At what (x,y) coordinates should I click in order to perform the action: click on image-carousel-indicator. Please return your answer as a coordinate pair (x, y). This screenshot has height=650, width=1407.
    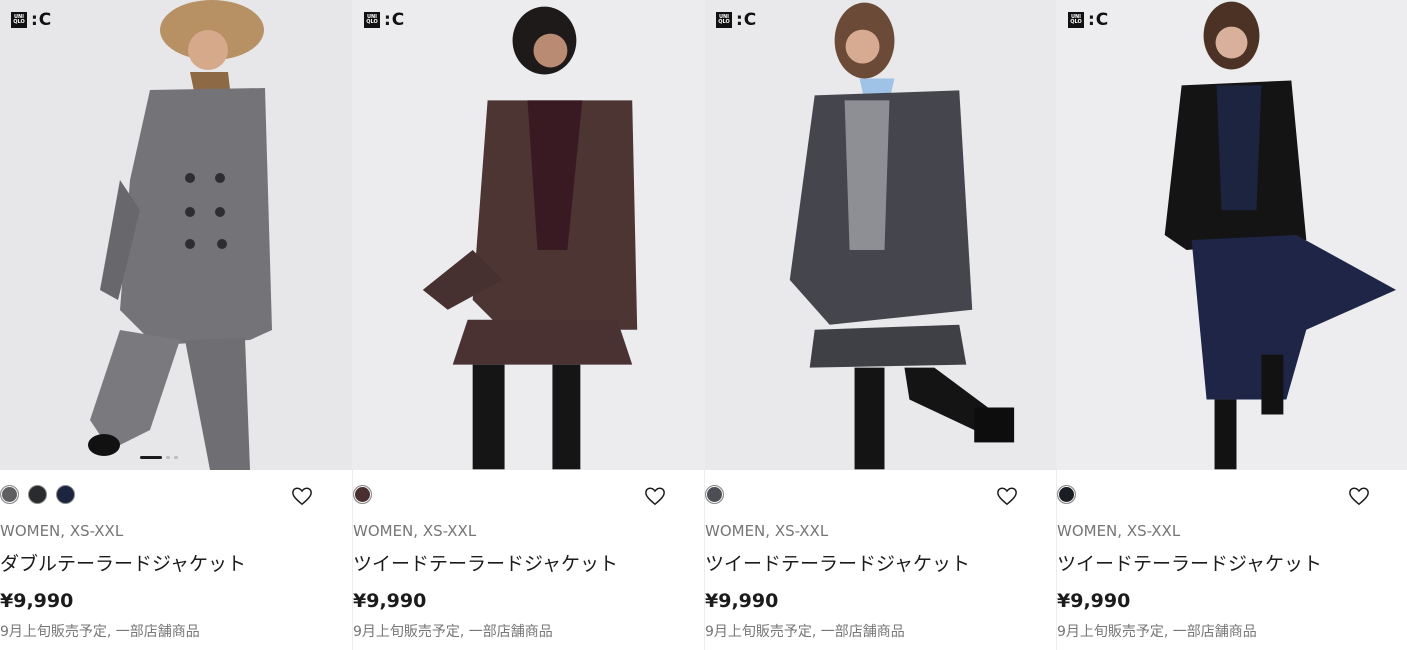
    Looking at the image, I should click on (159, 457).